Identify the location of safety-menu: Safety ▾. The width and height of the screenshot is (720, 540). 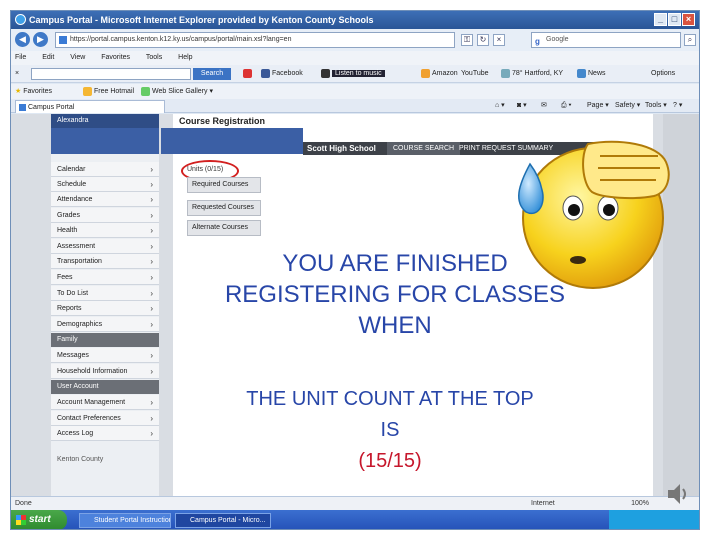
(627, 106).